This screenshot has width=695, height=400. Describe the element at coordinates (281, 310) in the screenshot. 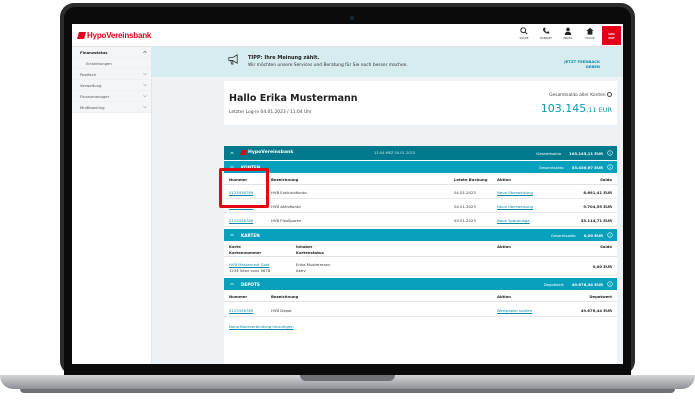

I see `depot-name: HVB Depot` at that location.